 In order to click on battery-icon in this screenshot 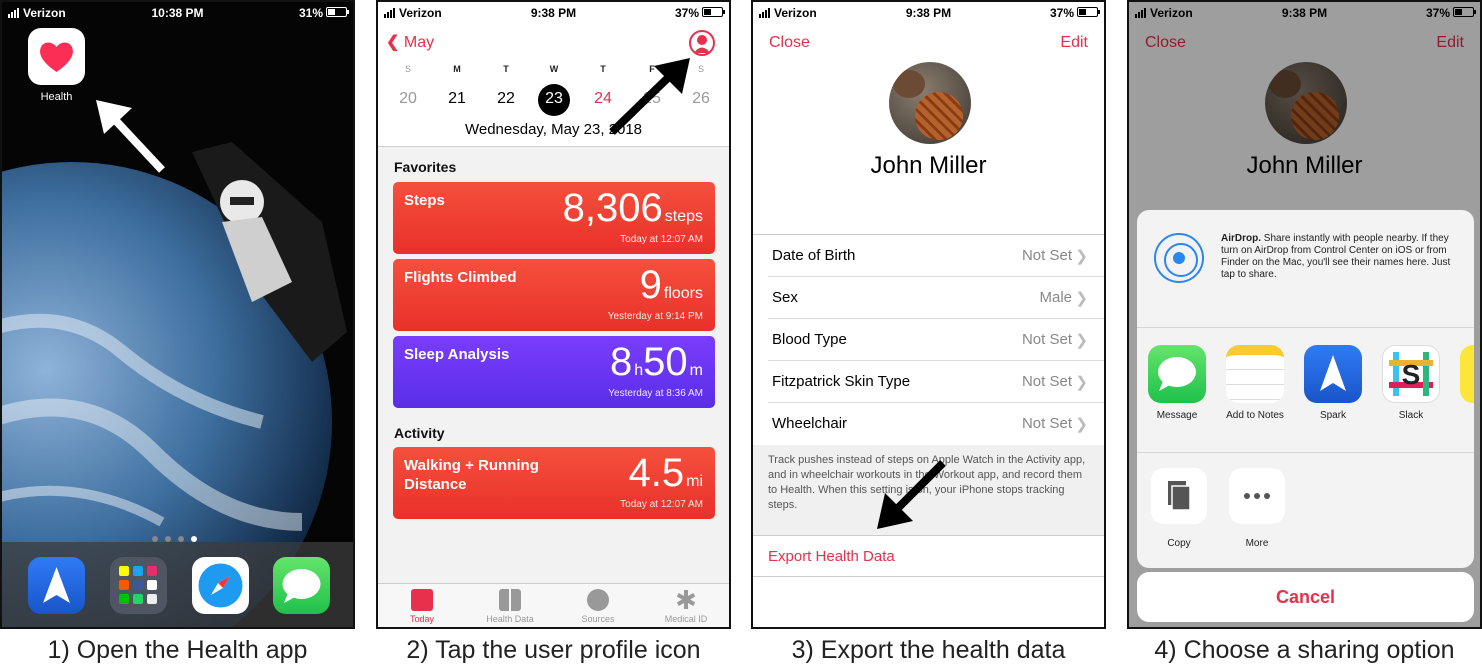, I will do `click(337, 12)`.